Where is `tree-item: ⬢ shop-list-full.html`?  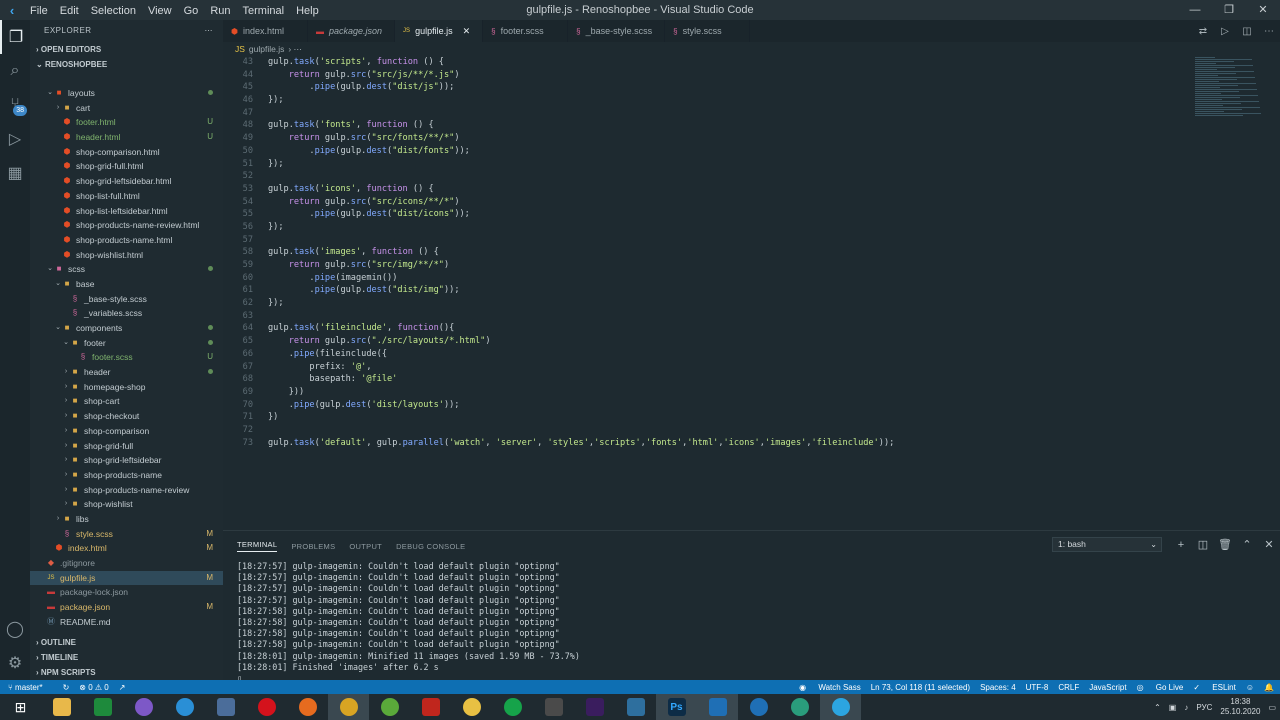 tree-item: ⬢ shop-list-full.html is located at coordinates (126, 196).